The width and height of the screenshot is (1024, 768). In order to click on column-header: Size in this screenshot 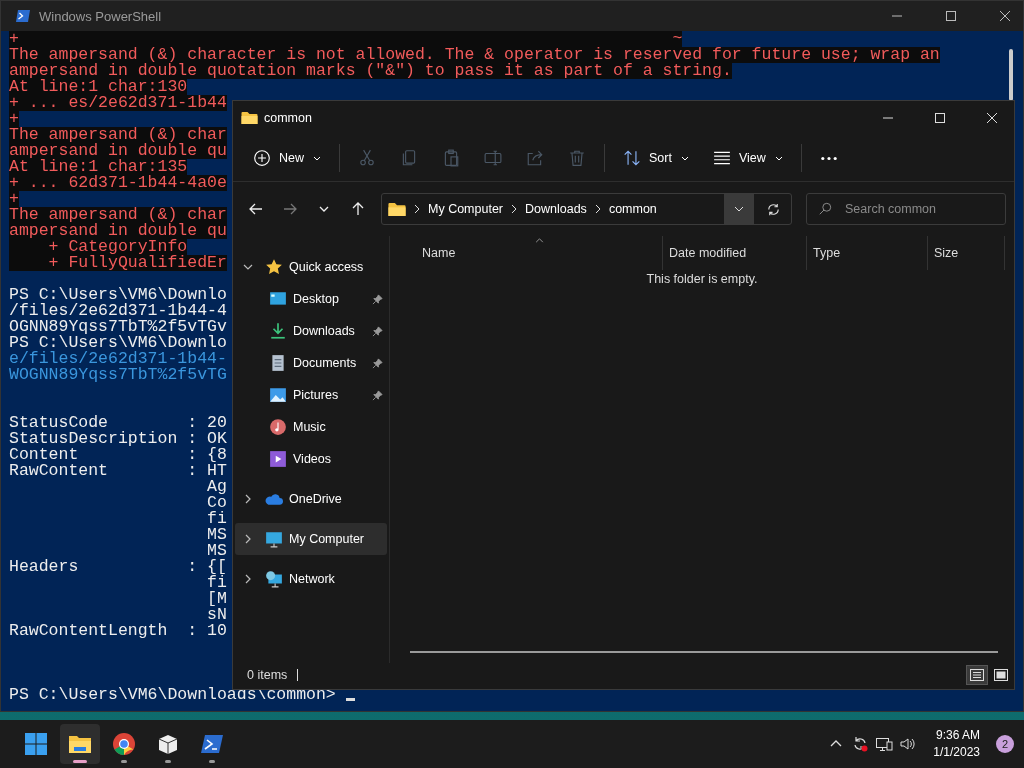, I will do `click(966, 253)`.